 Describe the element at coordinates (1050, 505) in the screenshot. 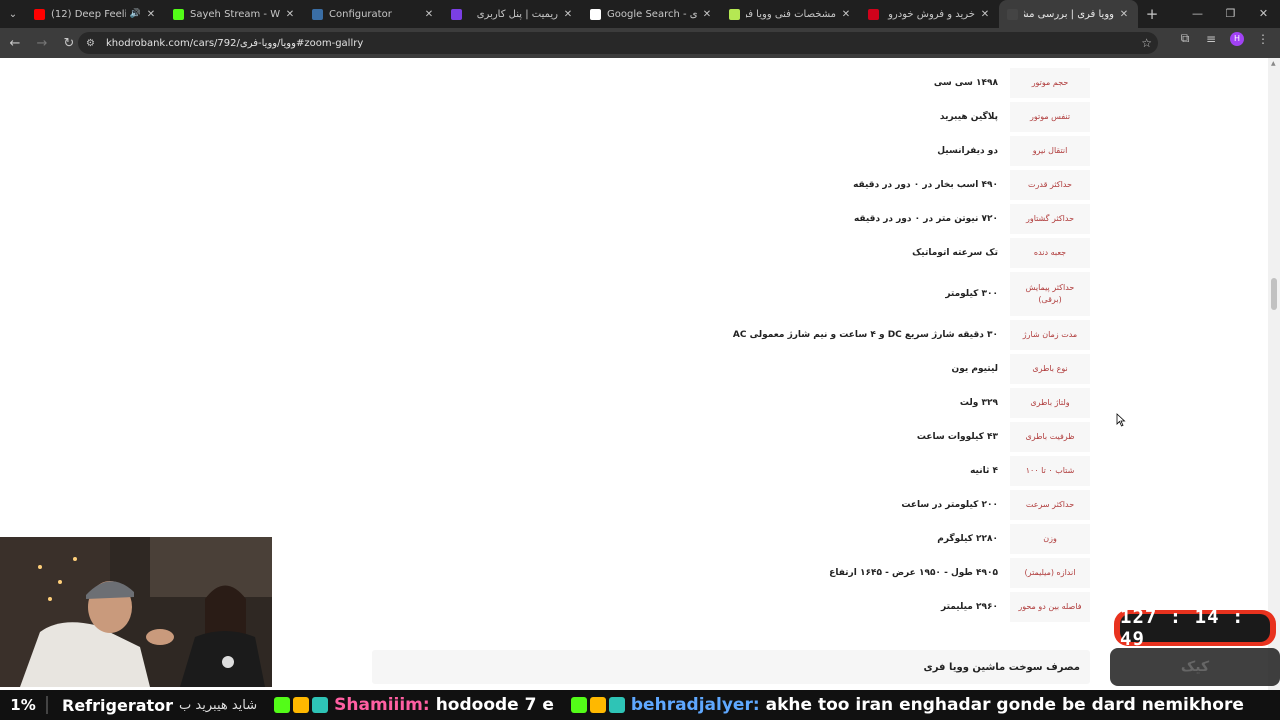

I see `spec-label: حداکثر سرعت` at that location.